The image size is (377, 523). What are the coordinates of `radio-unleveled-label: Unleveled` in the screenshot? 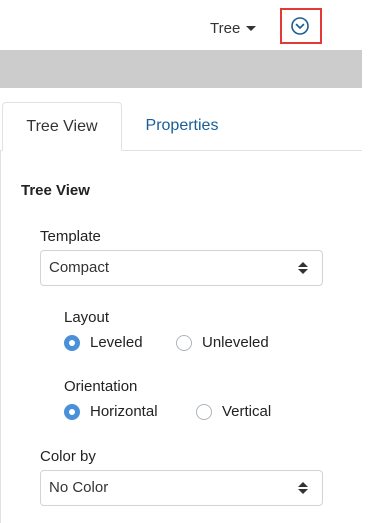 It's located at (235, 342).